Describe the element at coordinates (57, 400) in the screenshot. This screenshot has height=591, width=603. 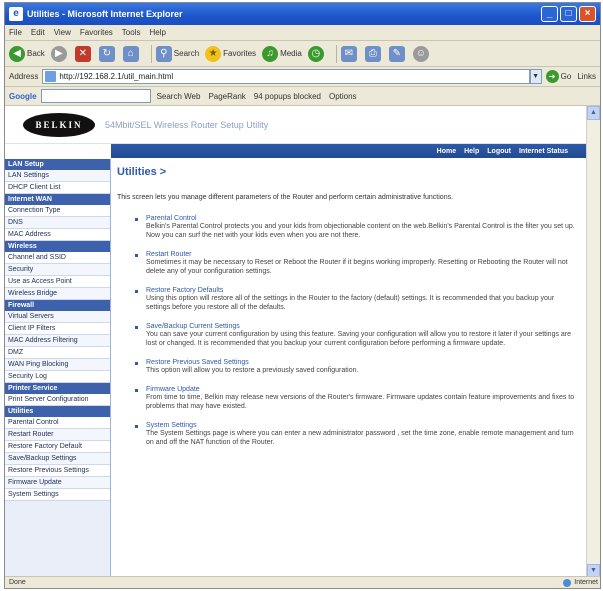
I see `sidebar-item: Print Server Configuration` at that location.